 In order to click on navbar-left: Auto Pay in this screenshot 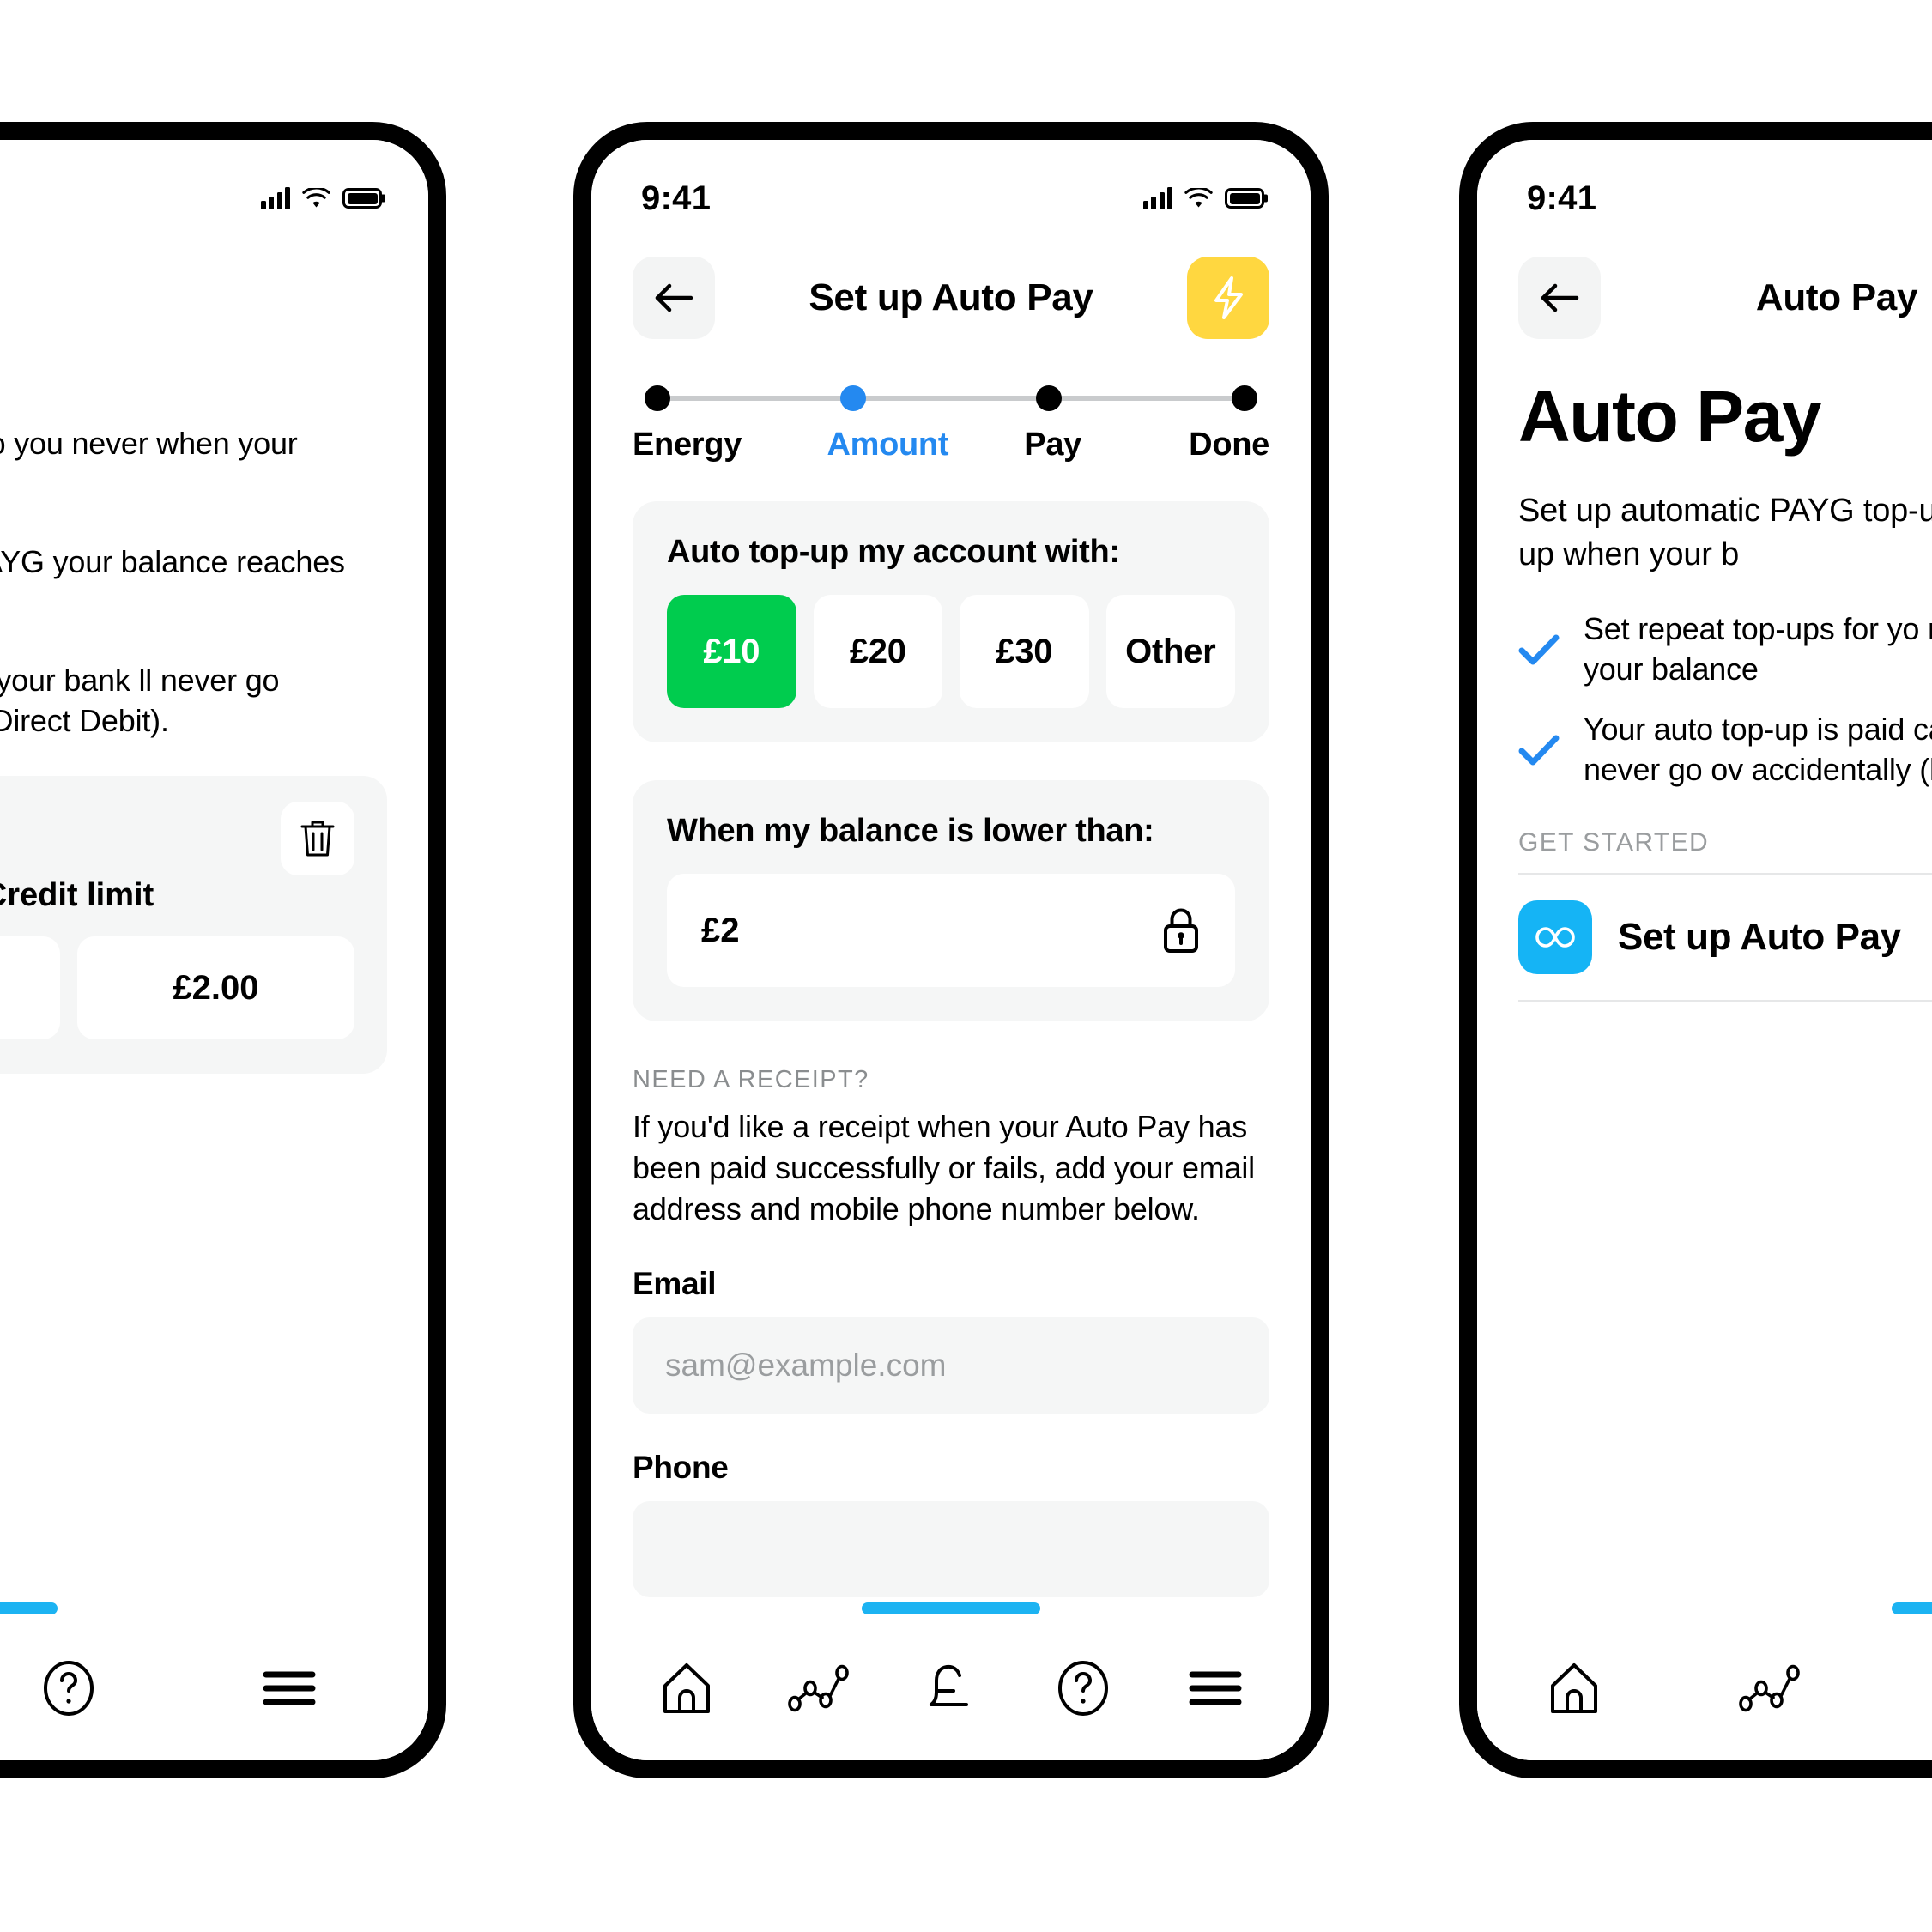, I will do `click(214, 298)`.